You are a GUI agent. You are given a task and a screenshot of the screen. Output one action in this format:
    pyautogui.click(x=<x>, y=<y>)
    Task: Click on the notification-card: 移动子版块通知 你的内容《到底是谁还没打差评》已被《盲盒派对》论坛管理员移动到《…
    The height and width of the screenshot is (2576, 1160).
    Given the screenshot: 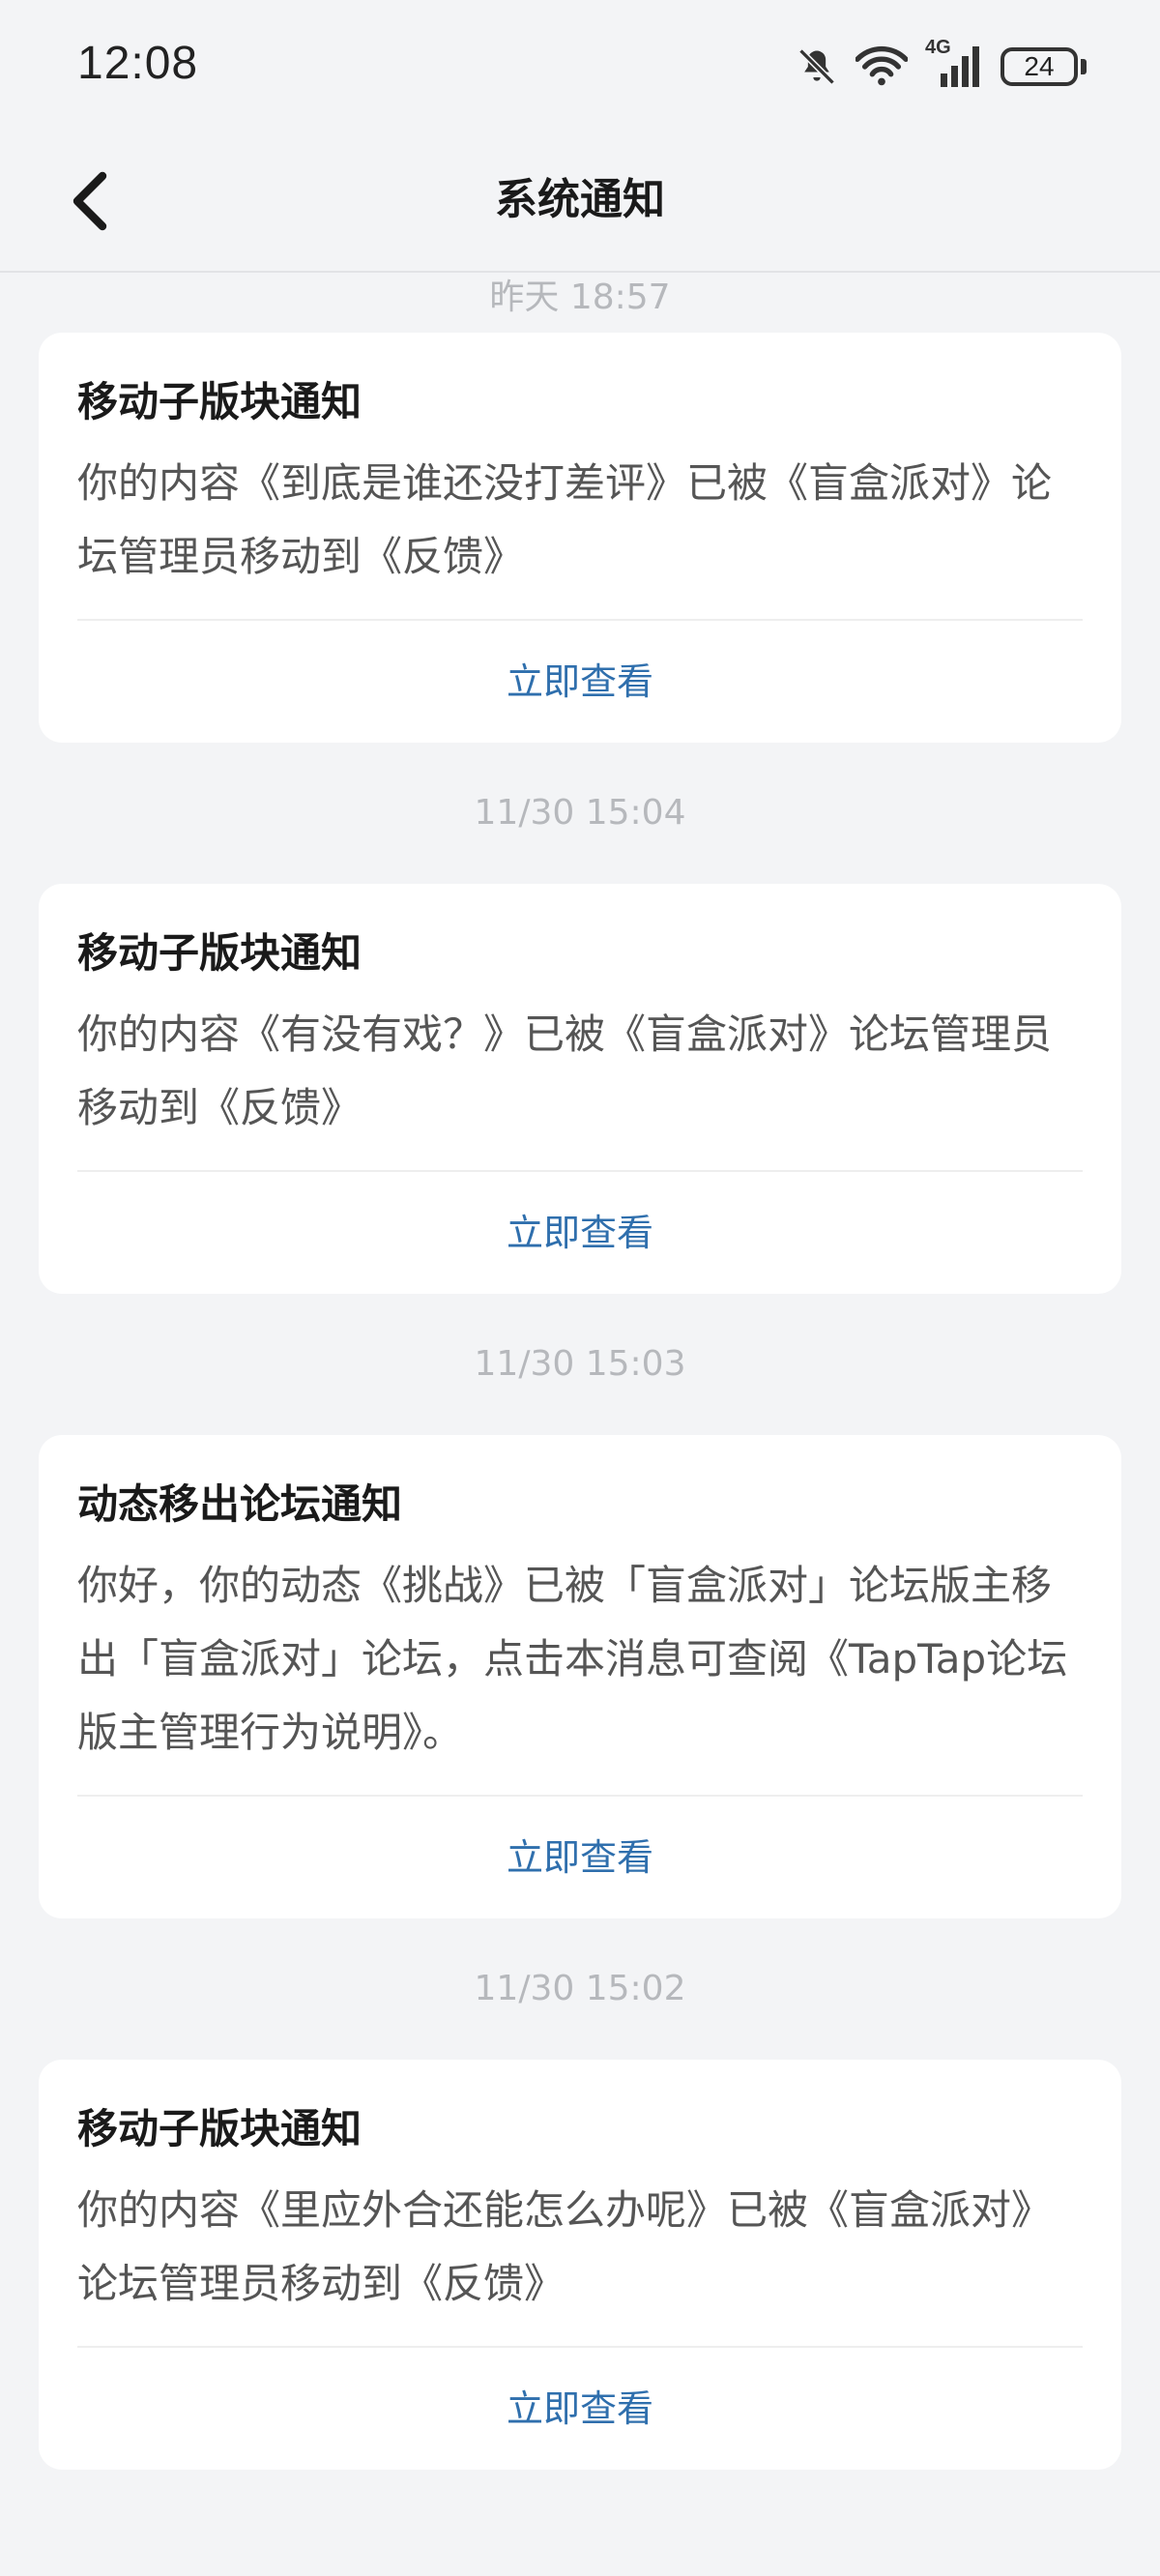 What is the action you would take?
    pyautogui.click(x=580, y=538)
    